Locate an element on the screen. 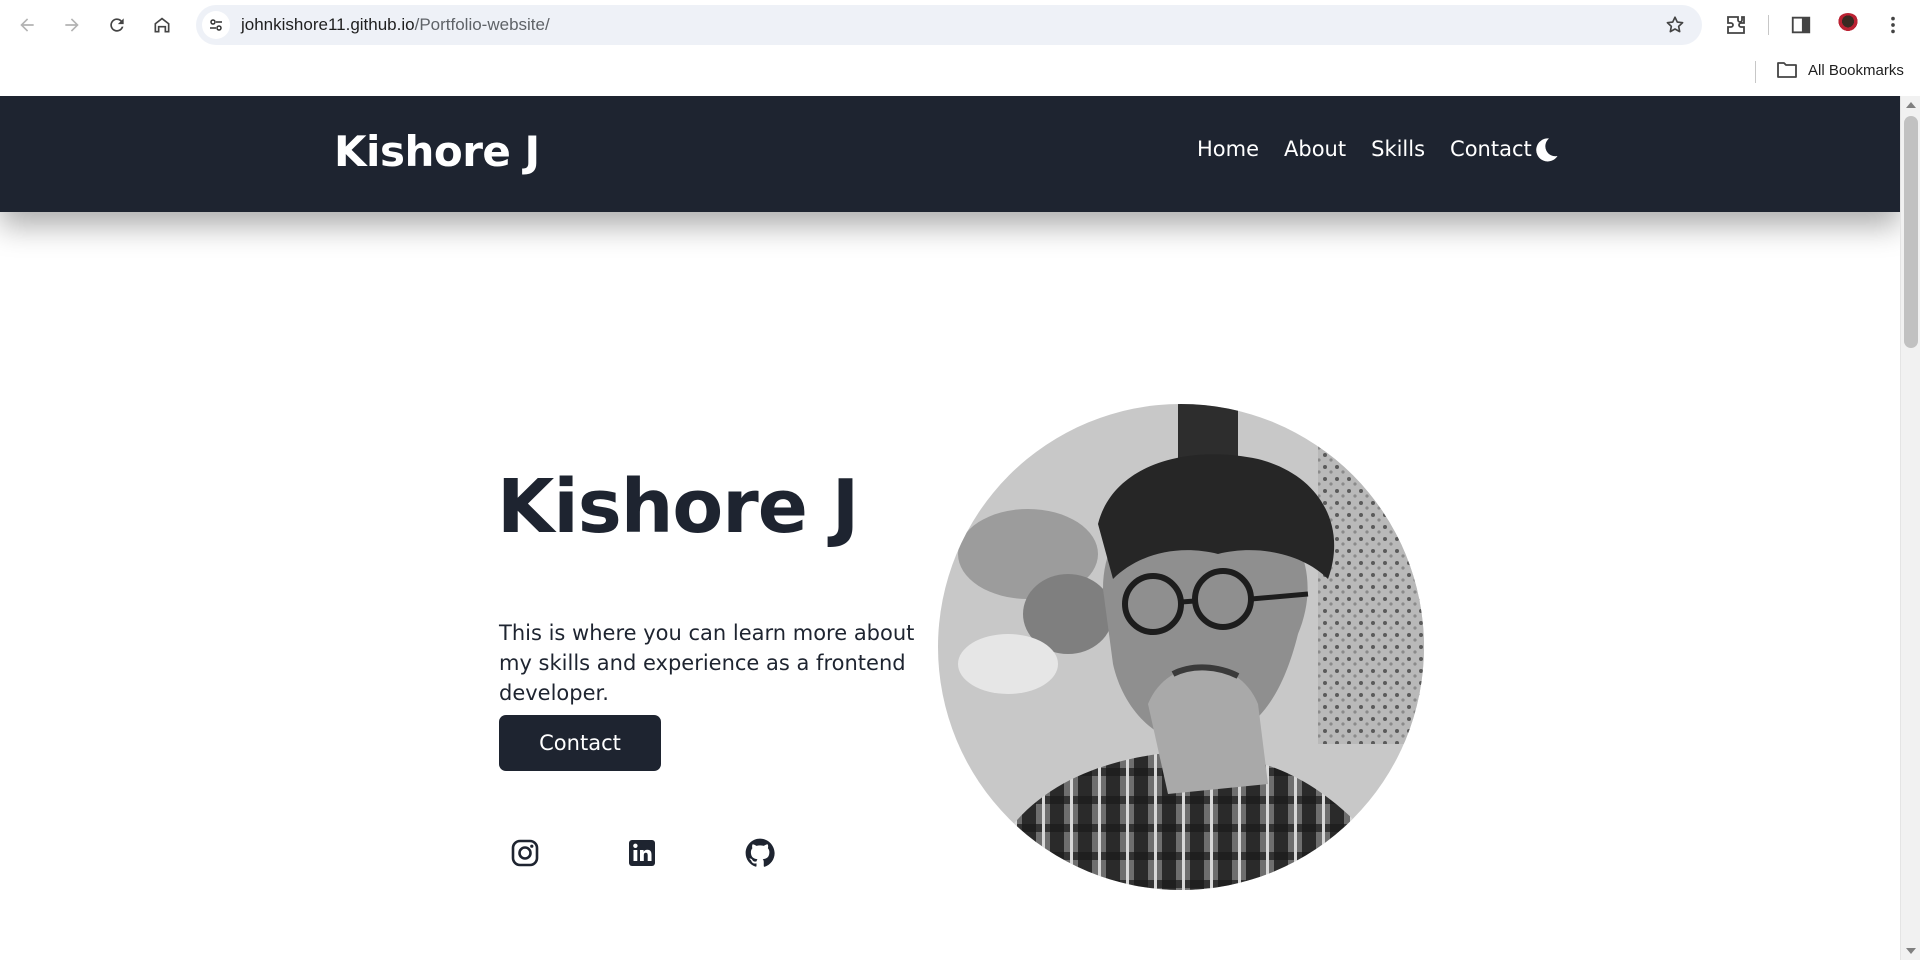 The height and width of the screenshot is (960, 1920). reload-icon is located at coordinates (117, 25).